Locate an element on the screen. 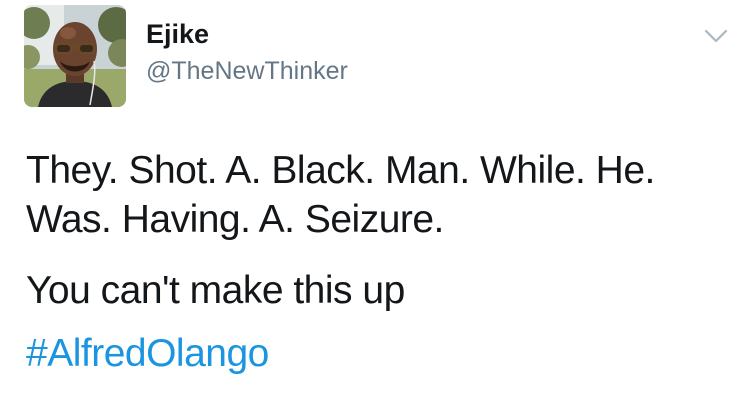  hashtag-link: #AlfredOlango is located at coordinates (147, 353).